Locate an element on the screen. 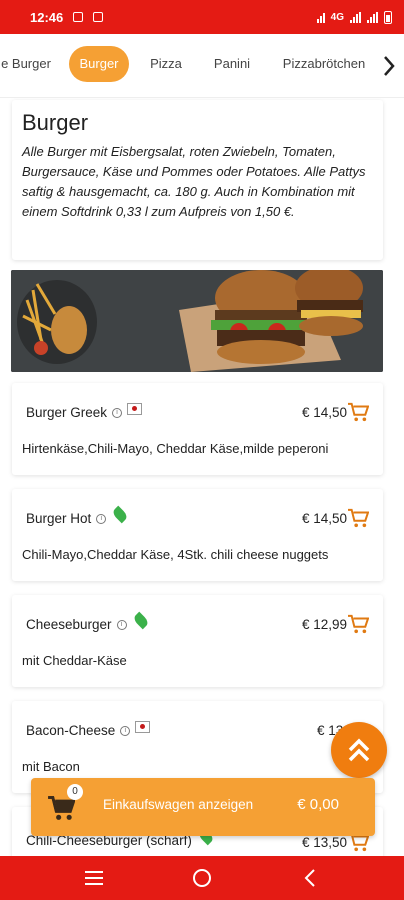 This screenshot has width=404, height=900. home-button is located at coordinates (202, 878).